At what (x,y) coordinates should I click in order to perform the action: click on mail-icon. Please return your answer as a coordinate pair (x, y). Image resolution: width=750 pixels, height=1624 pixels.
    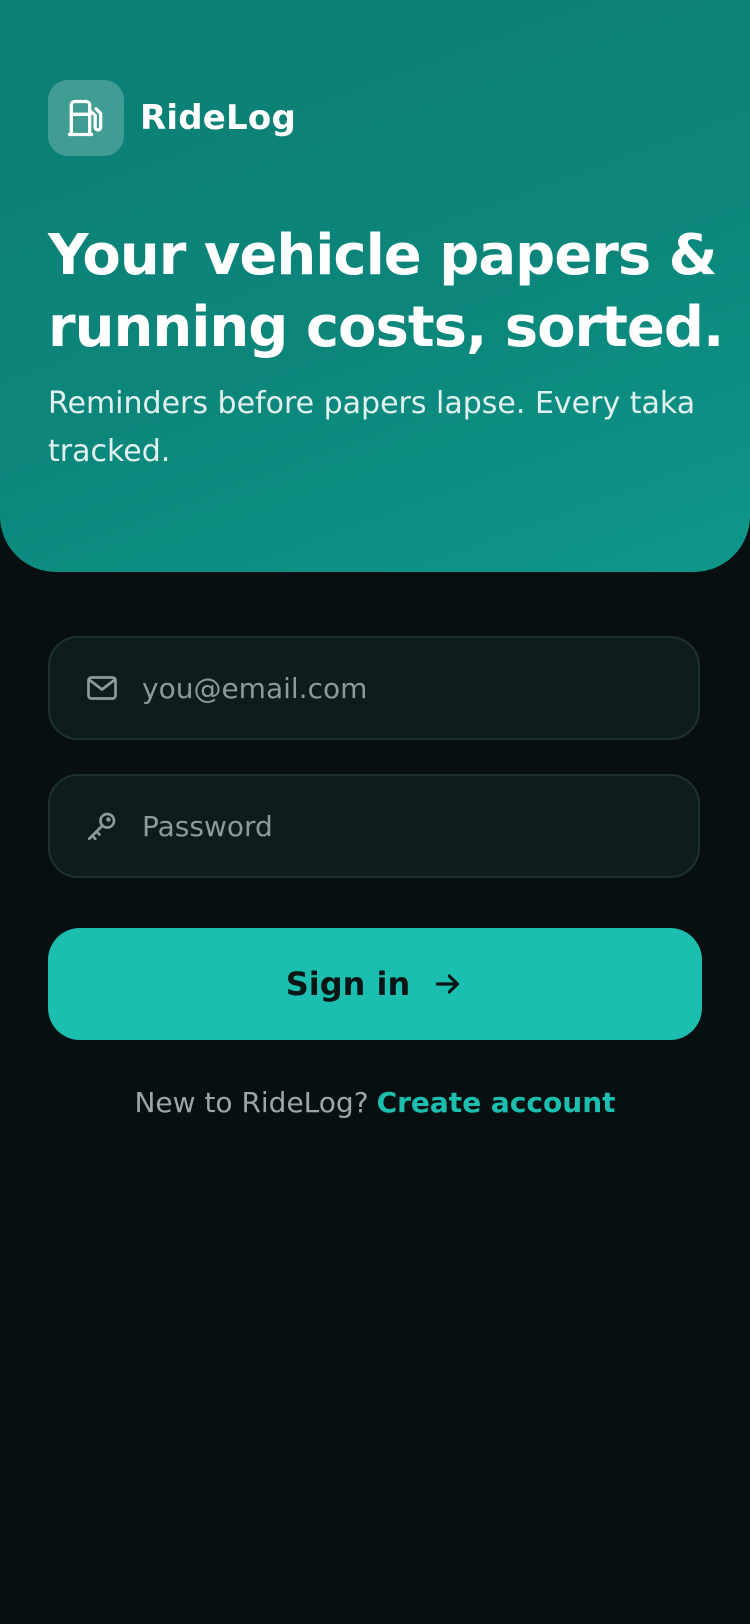
    Looking at the image, I should click on (102, 688).